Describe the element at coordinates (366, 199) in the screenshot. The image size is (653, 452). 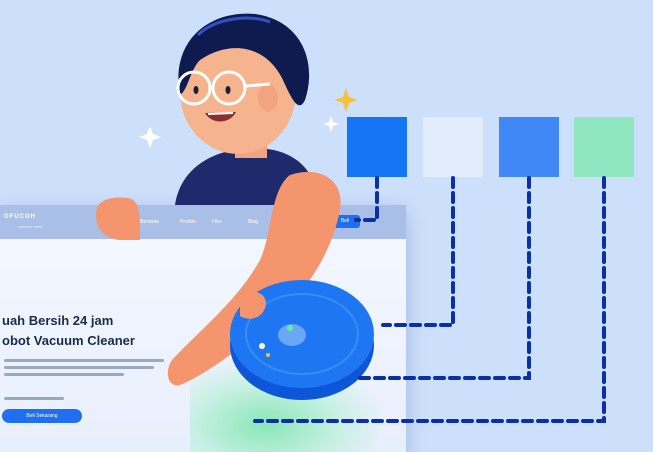
I see `connector-primary` at that location.